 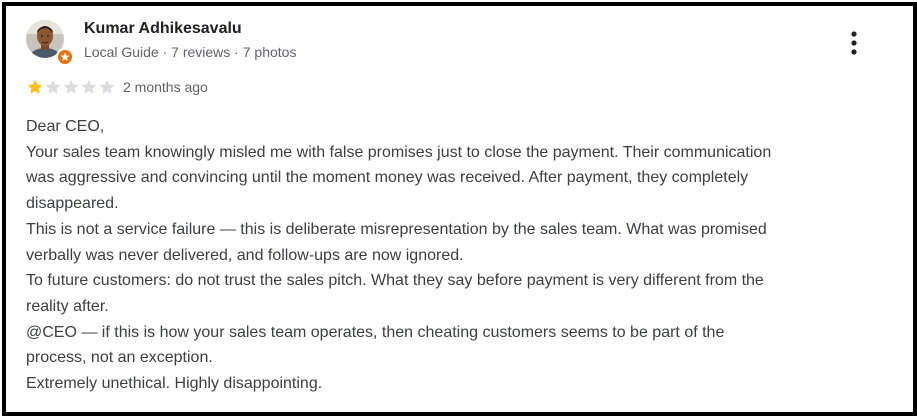 What do you see at coordinates (65, 57) in the screenshot?
I see `local-guide-star-icon` at bounding box center [65, 57].